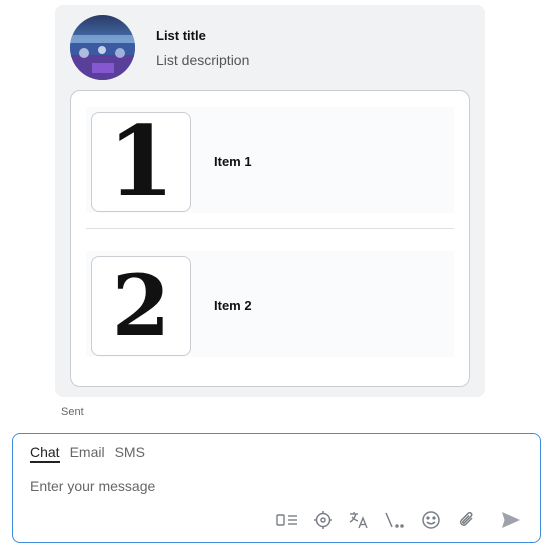 The height and width of the screenshot is (548, 553). Describe the element at coordinates (45, 453) in the screenshot. I see `tab-chat: Chat` at that location.